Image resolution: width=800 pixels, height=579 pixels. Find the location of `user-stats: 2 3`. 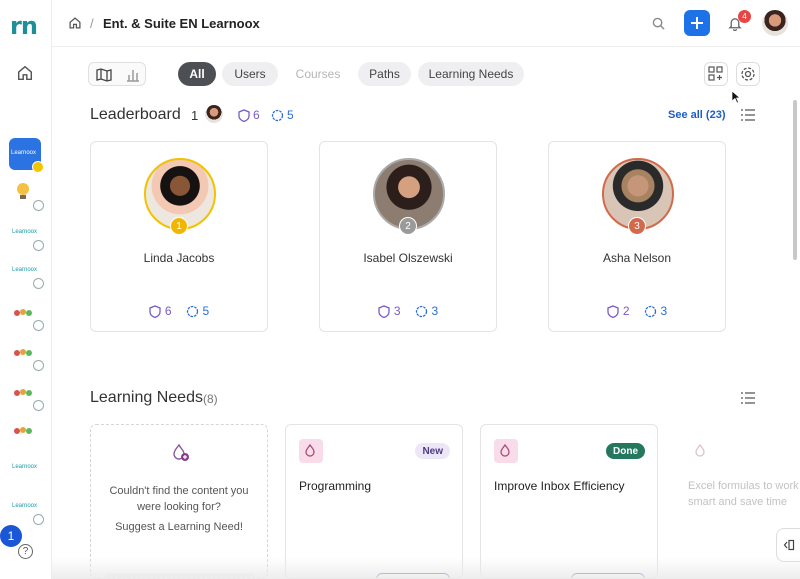

user-stats: 2 3 is located at coordinates (637, 311).